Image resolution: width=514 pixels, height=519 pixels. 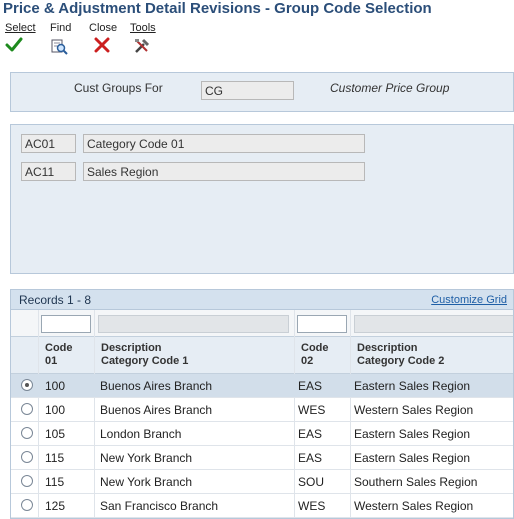 I want to click on qbe-desc2-input, so click(x=433, y=324).